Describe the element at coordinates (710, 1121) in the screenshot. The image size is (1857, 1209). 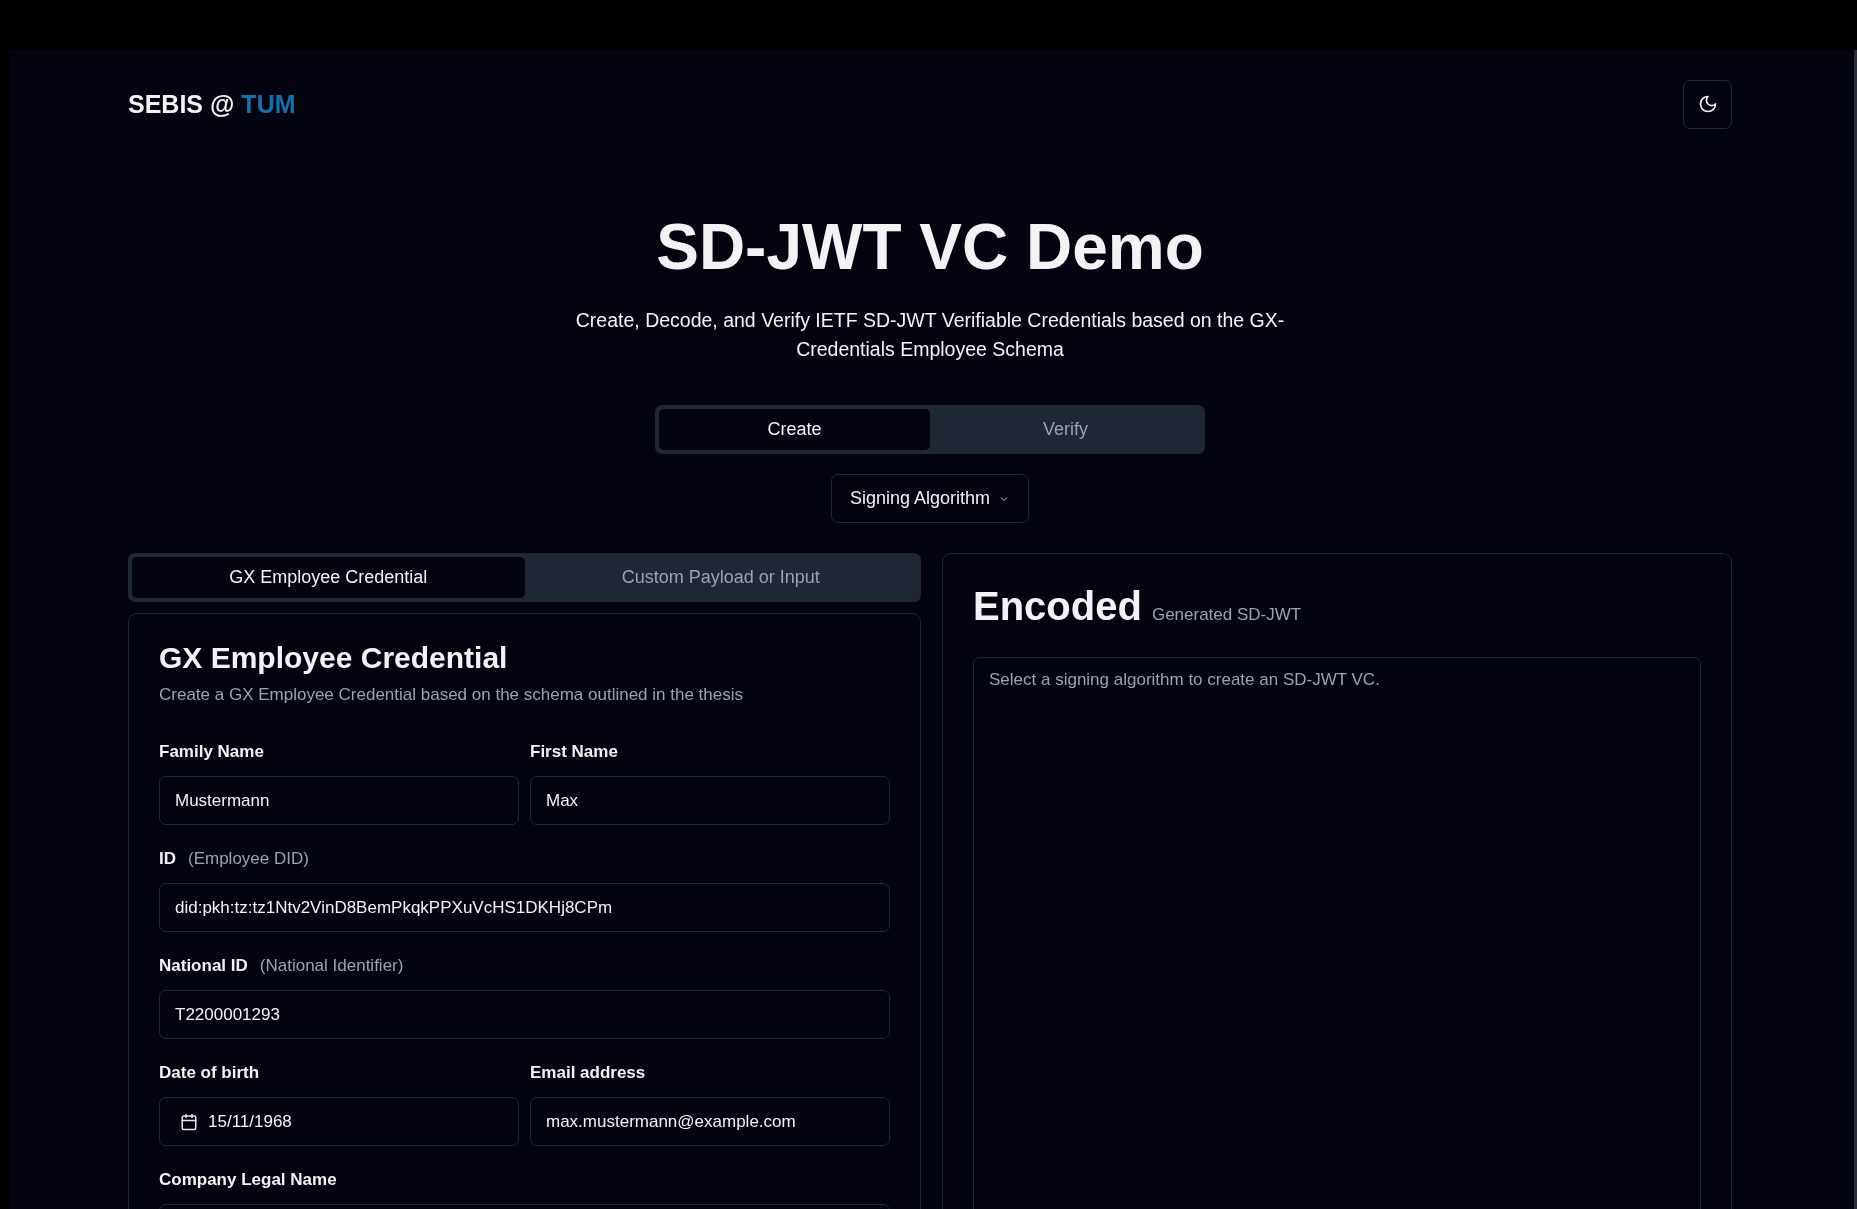
I see `input-field: max.mustermann@example.com` at that location.